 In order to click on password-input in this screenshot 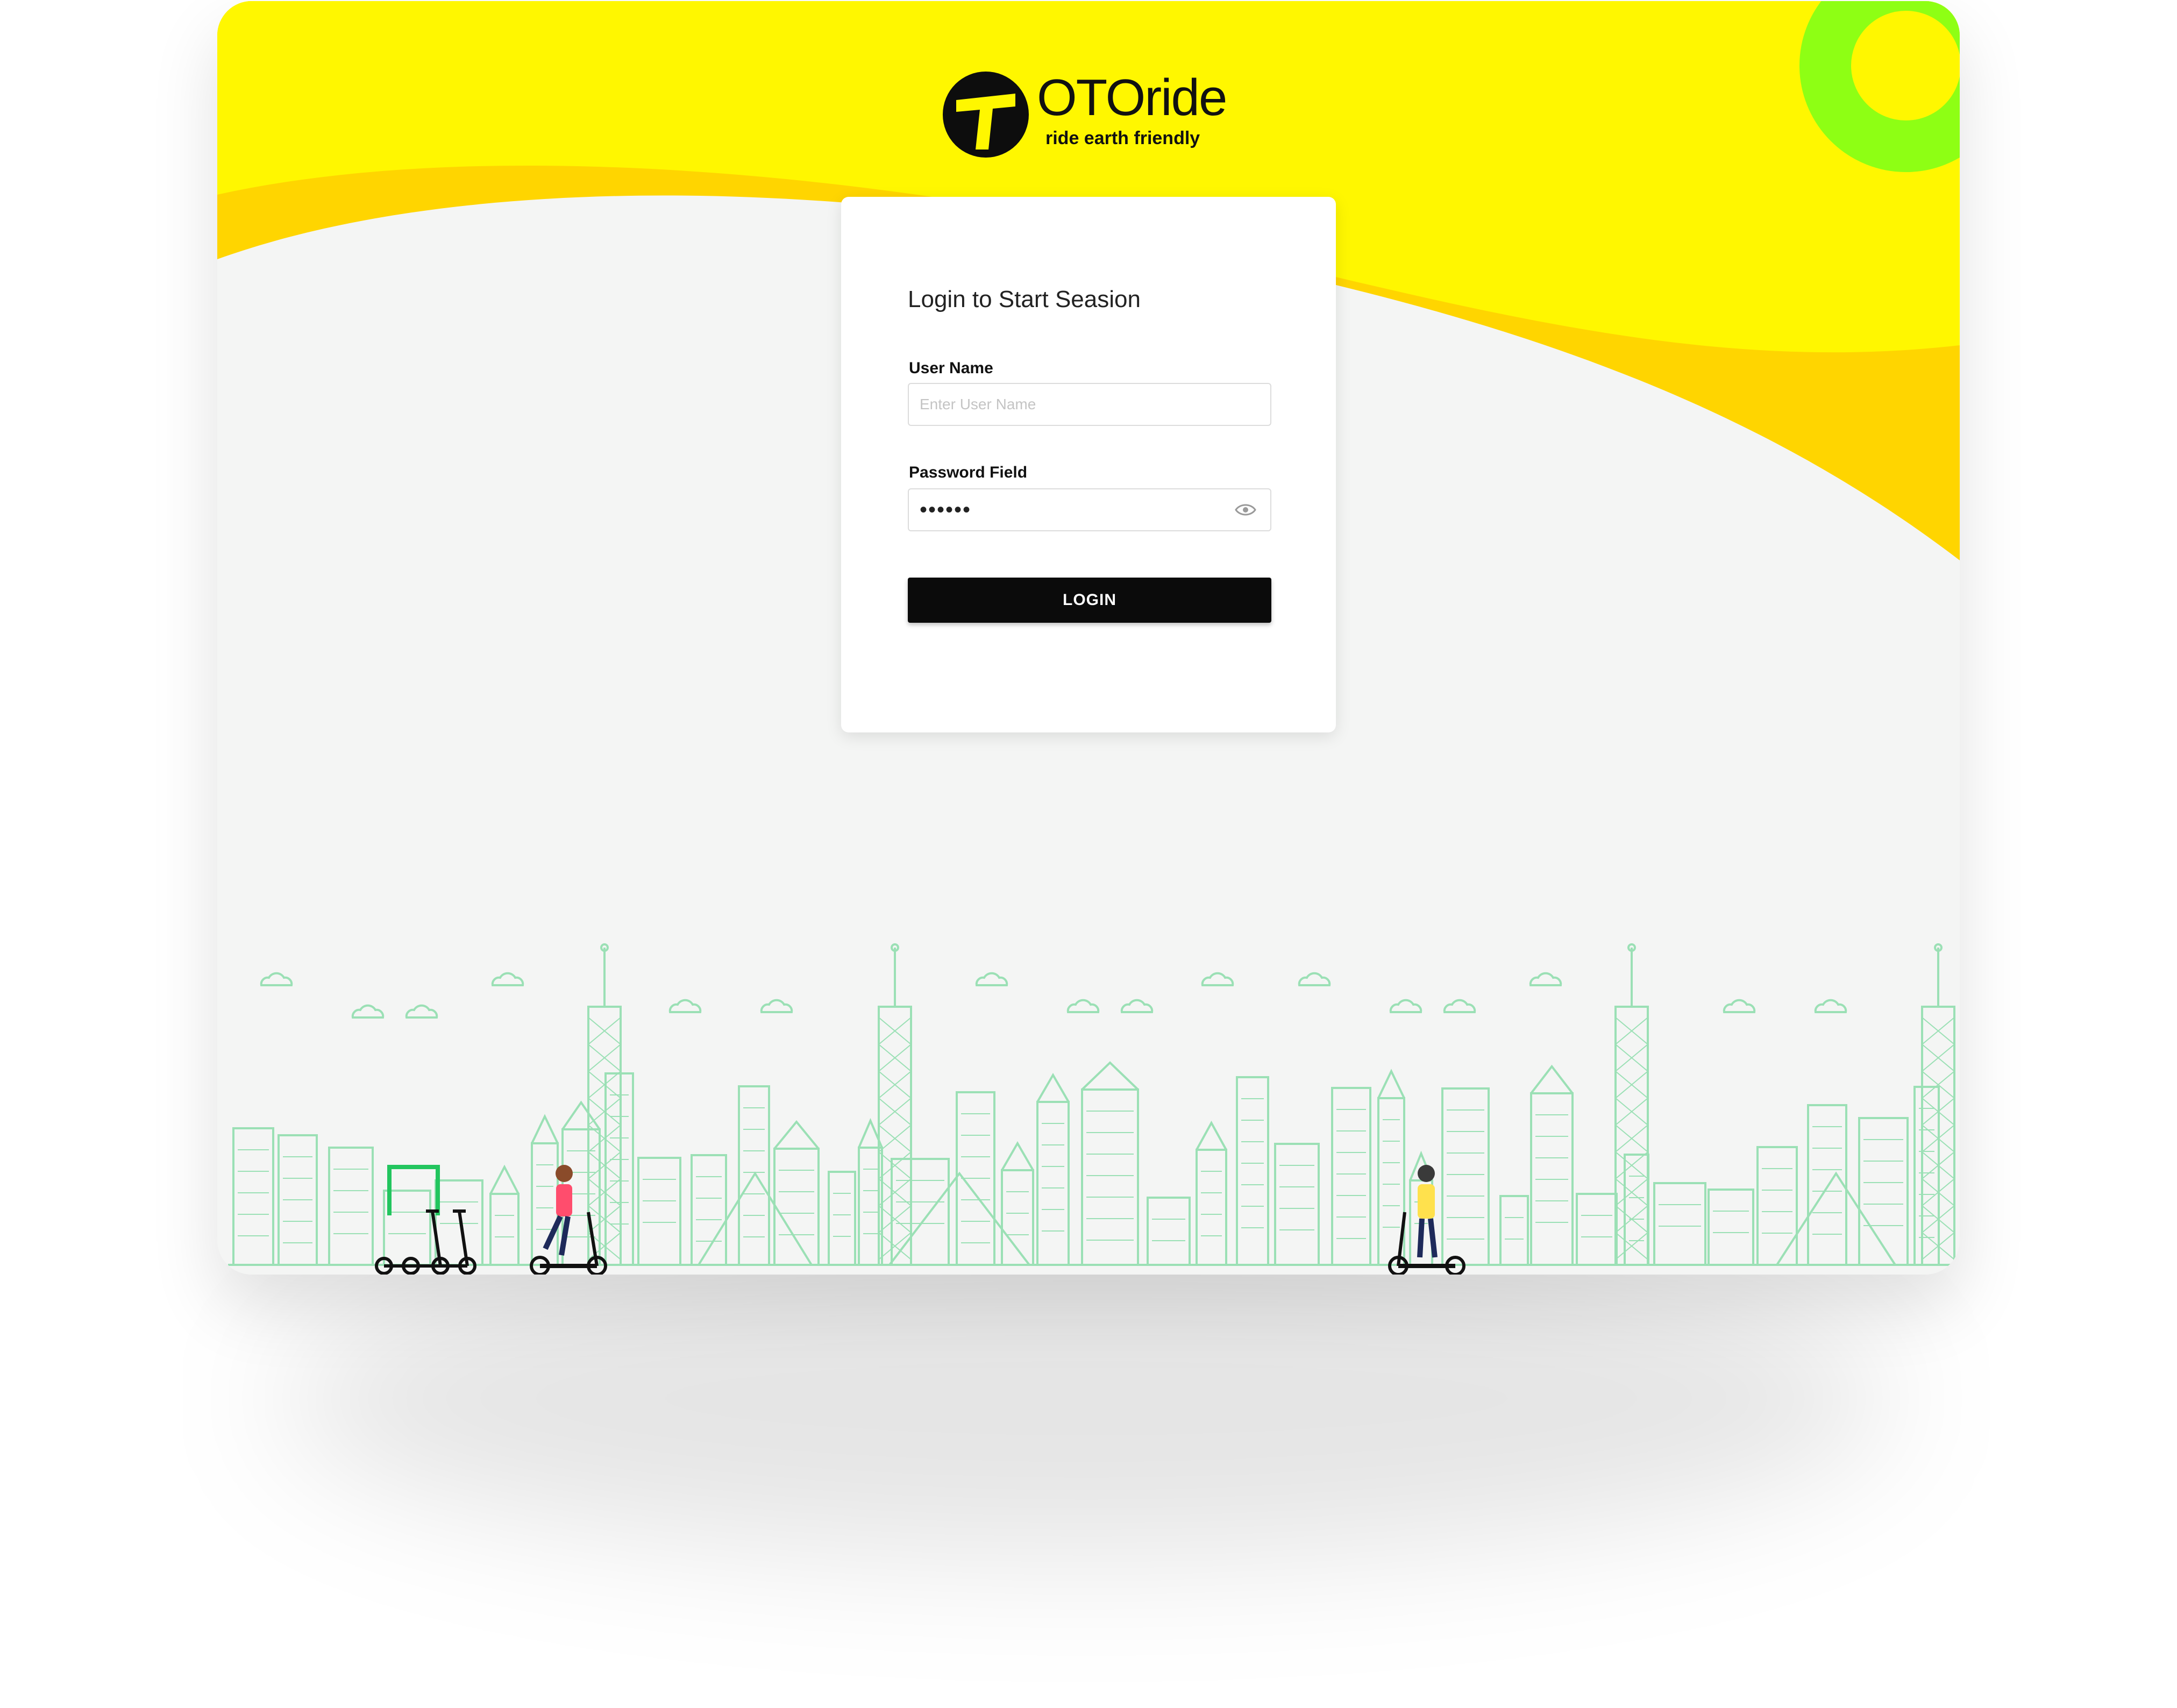, I will do `click(1089, 509)`.